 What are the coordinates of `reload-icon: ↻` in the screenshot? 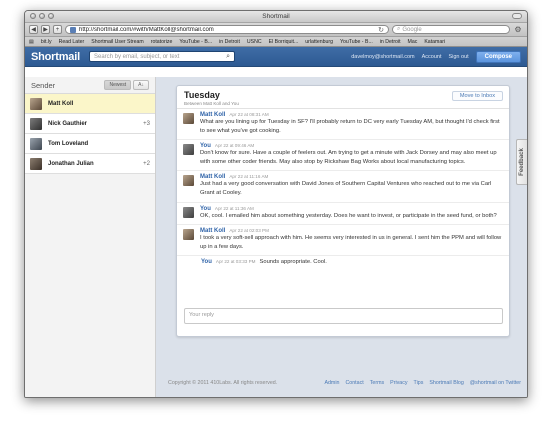 It's located at (381, 30).